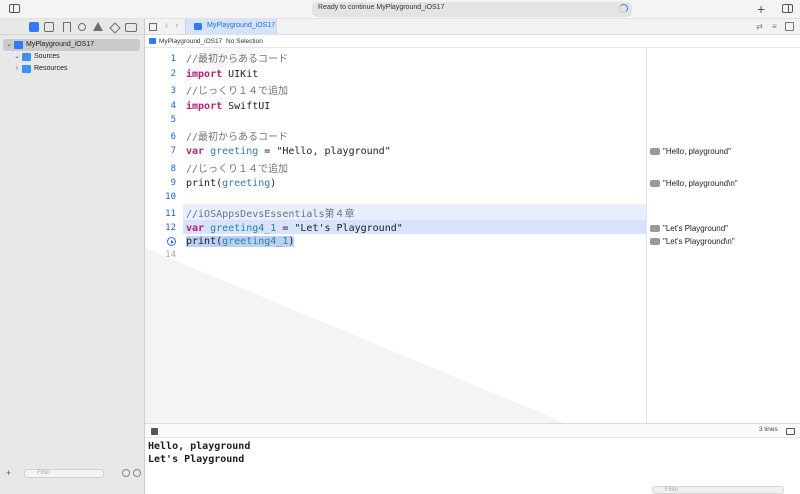  What do you see at coordinates (98, 27) in the screenshot?
I see `issue-navigator-icon` at bounding box center [98, 27].